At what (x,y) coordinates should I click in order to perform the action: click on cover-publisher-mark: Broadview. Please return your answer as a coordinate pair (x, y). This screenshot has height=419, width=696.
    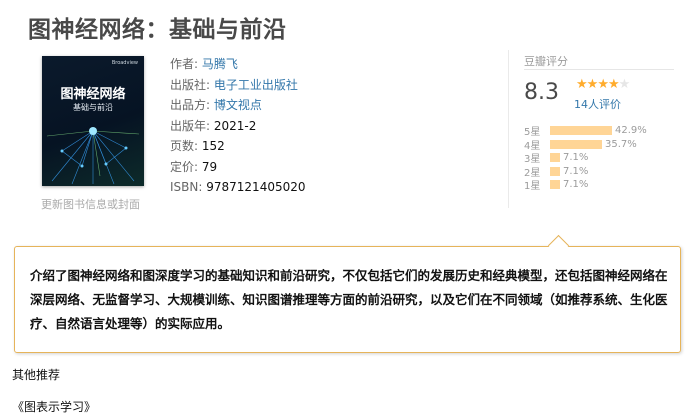
    Looking at the image, I should click on (124, 63).